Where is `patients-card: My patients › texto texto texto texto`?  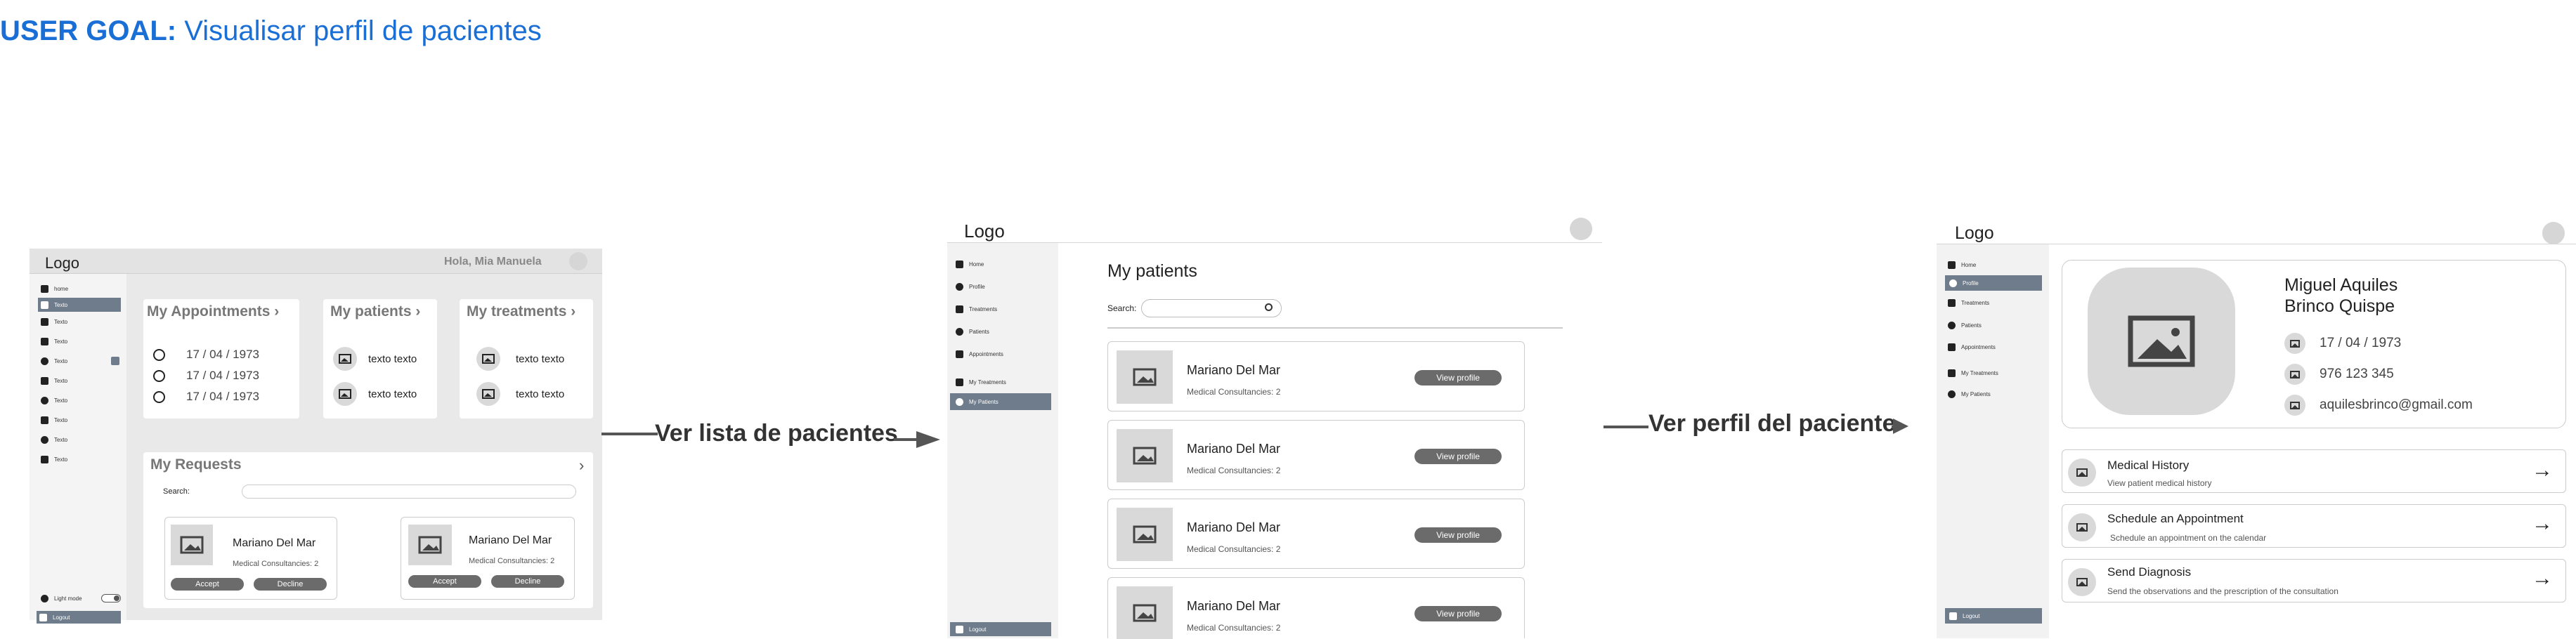
patients-card: My patients › texto texto texto texto is located at coordinates (380, 359).